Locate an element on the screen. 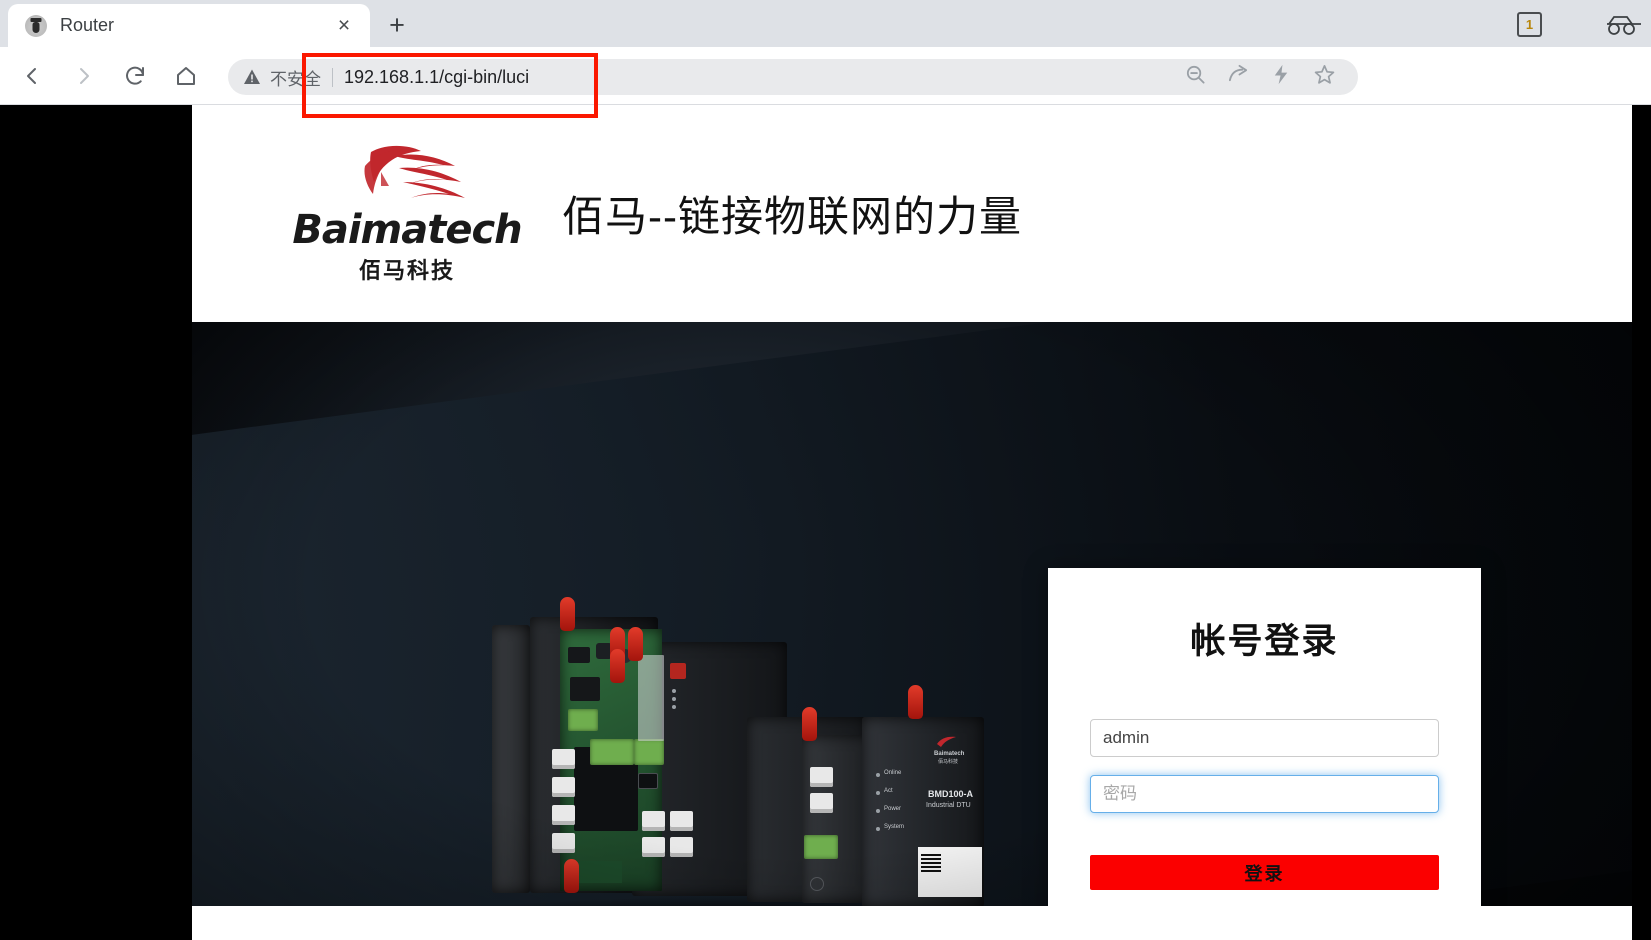 The height and width of the screenshot is (940, 1651). chevron-left-icon is located at coordinates (32, 76).